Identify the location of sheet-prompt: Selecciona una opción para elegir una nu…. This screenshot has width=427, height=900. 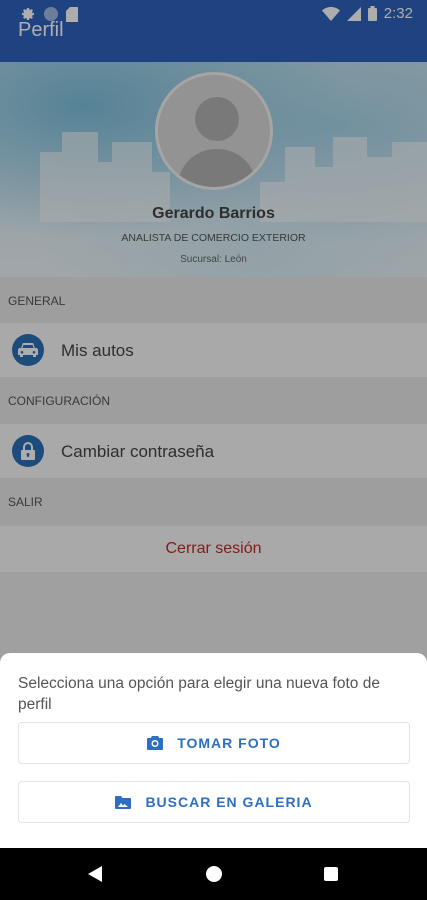
(199, 694).